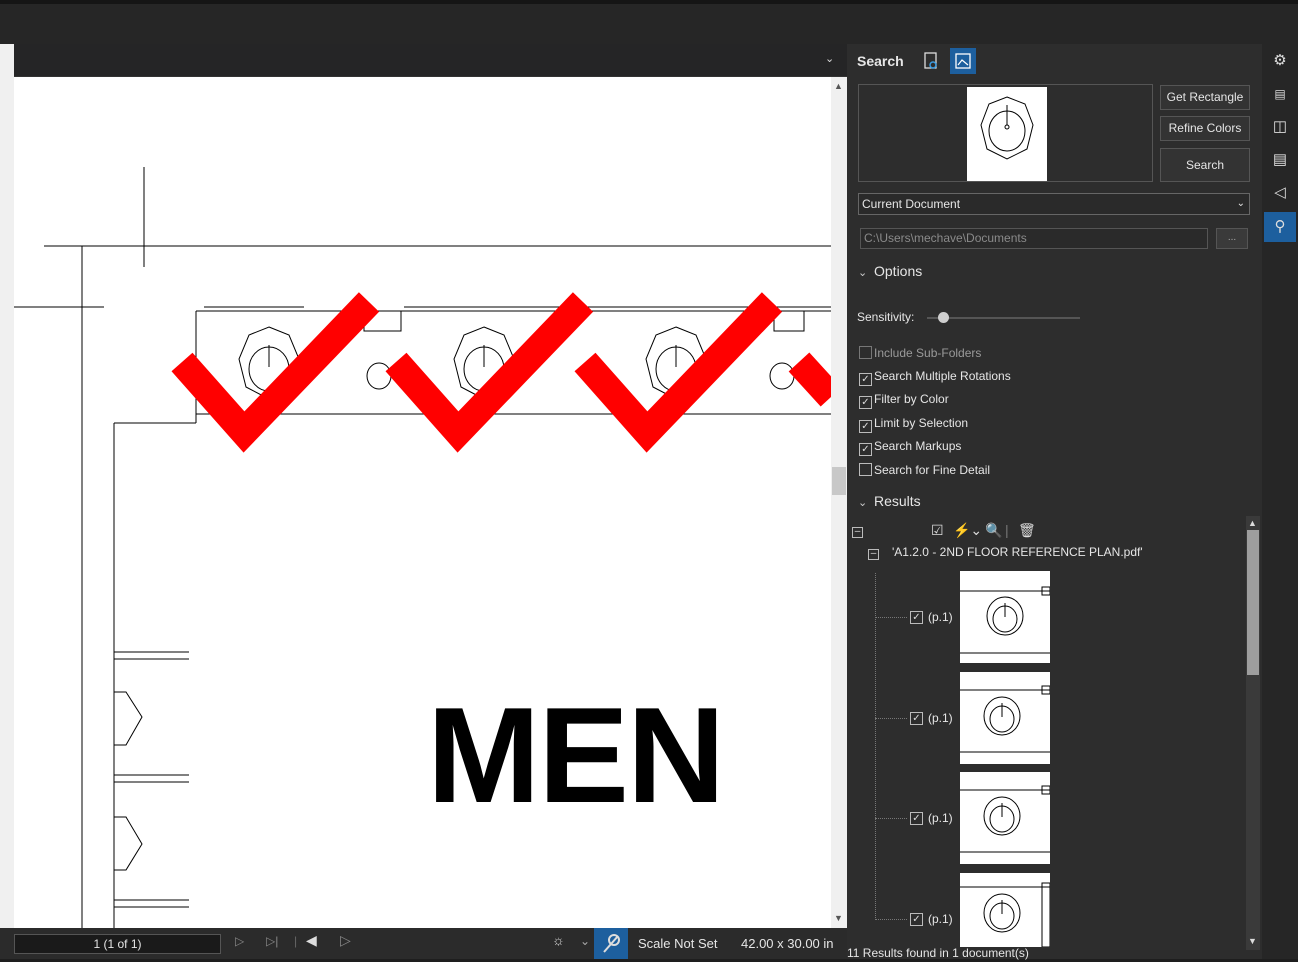  What do you see at coordinates (857, 532) in the screenshot?
I see `collapse-all-icon: –` at bounding box center [857, 532].